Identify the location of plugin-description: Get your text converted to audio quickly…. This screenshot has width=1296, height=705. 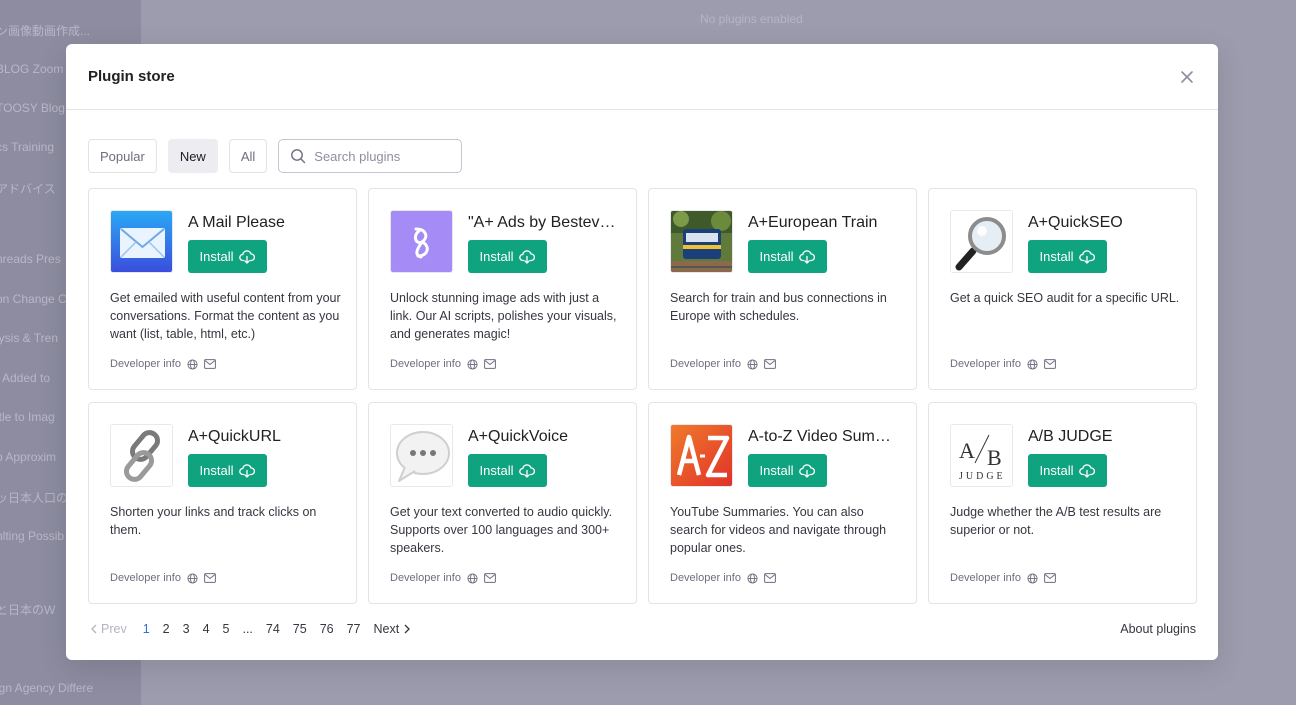
(501, 530).